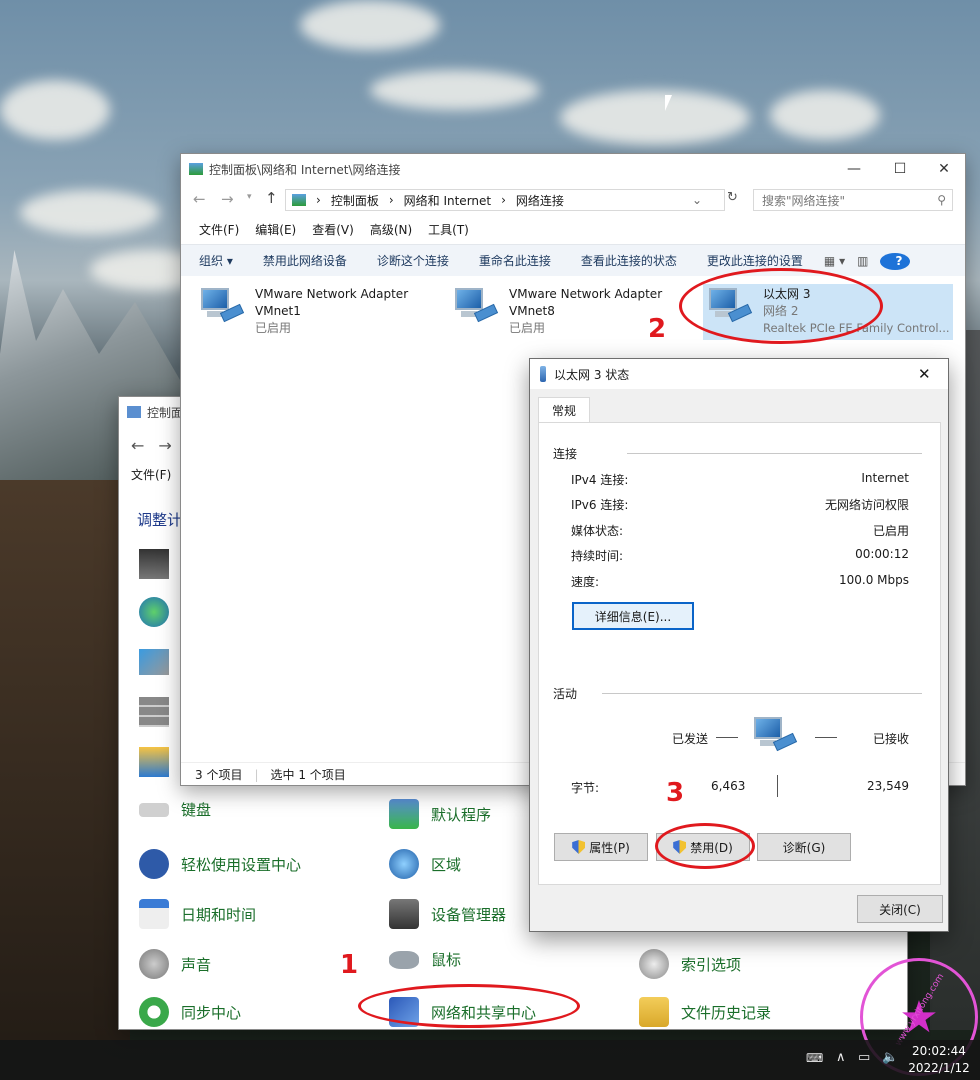 The height and width of the screenshot is (1080, 980). What do you see at coordinates (841, 1057) in the screenshot?
I see `show-hidden-icons-icon: ∧` at bounding box center [841, 1057].